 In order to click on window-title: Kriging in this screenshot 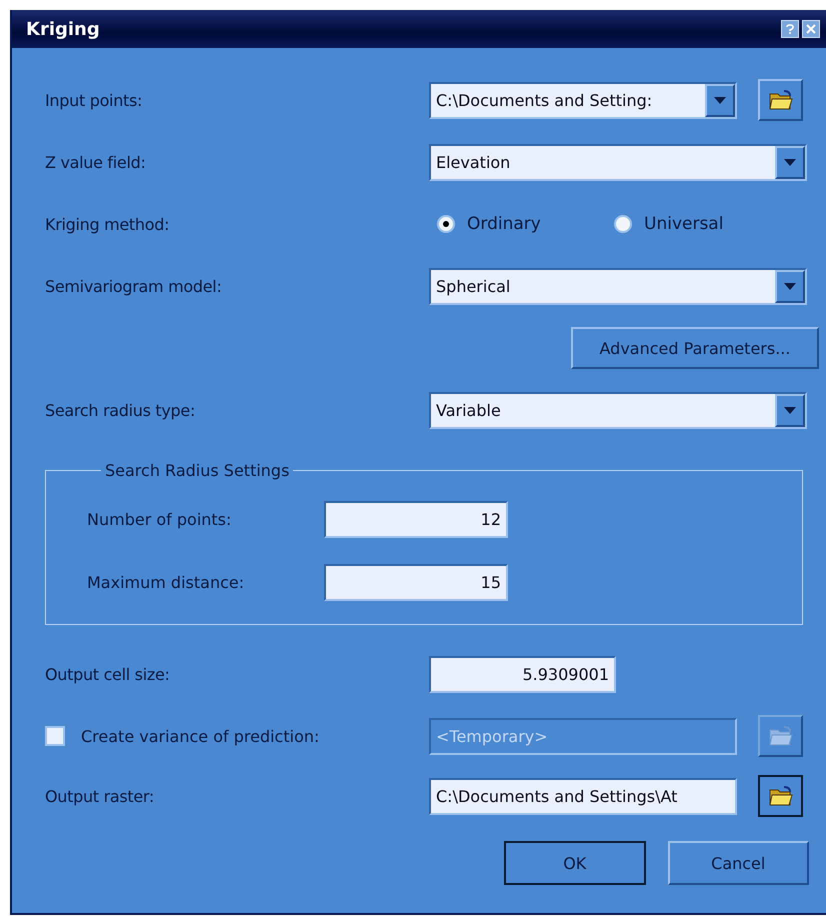, I will do `click(63, 29)`.